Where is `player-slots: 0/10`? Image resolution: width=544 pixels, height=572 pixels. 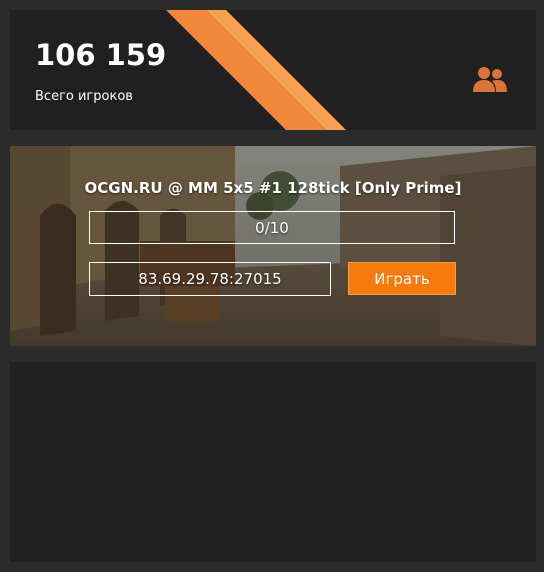 player-slots: 0/10 is located at coordinates (272, 227).